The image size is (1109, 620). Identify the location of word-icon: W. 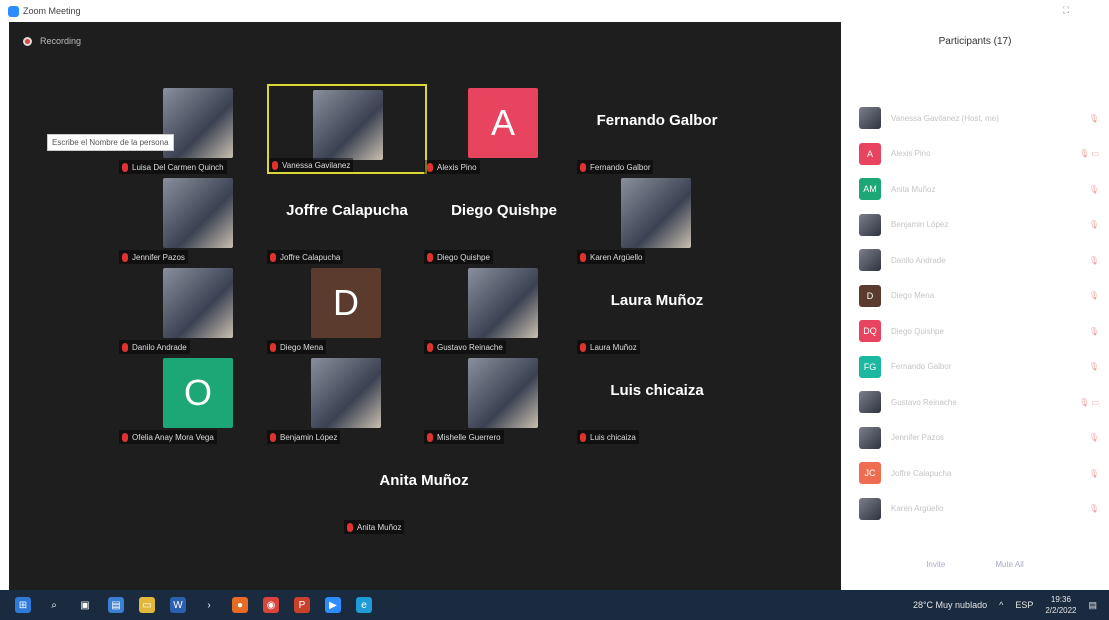
(178, 605).